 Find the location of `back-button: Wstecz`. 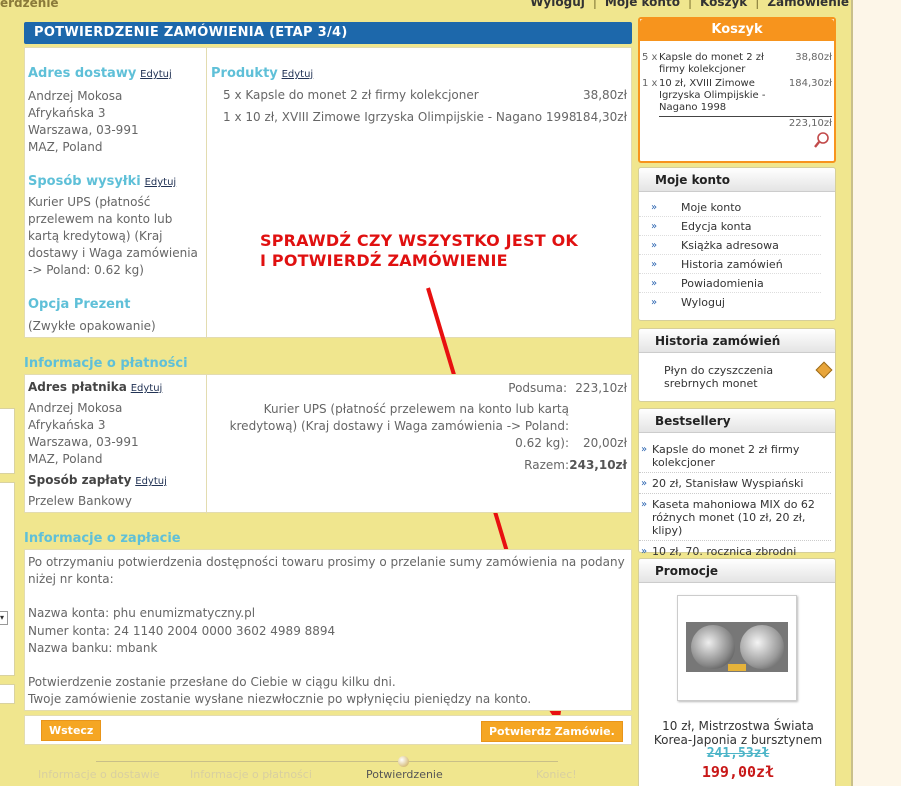

back-button: Wstecz is located at coordinates (71, 730).